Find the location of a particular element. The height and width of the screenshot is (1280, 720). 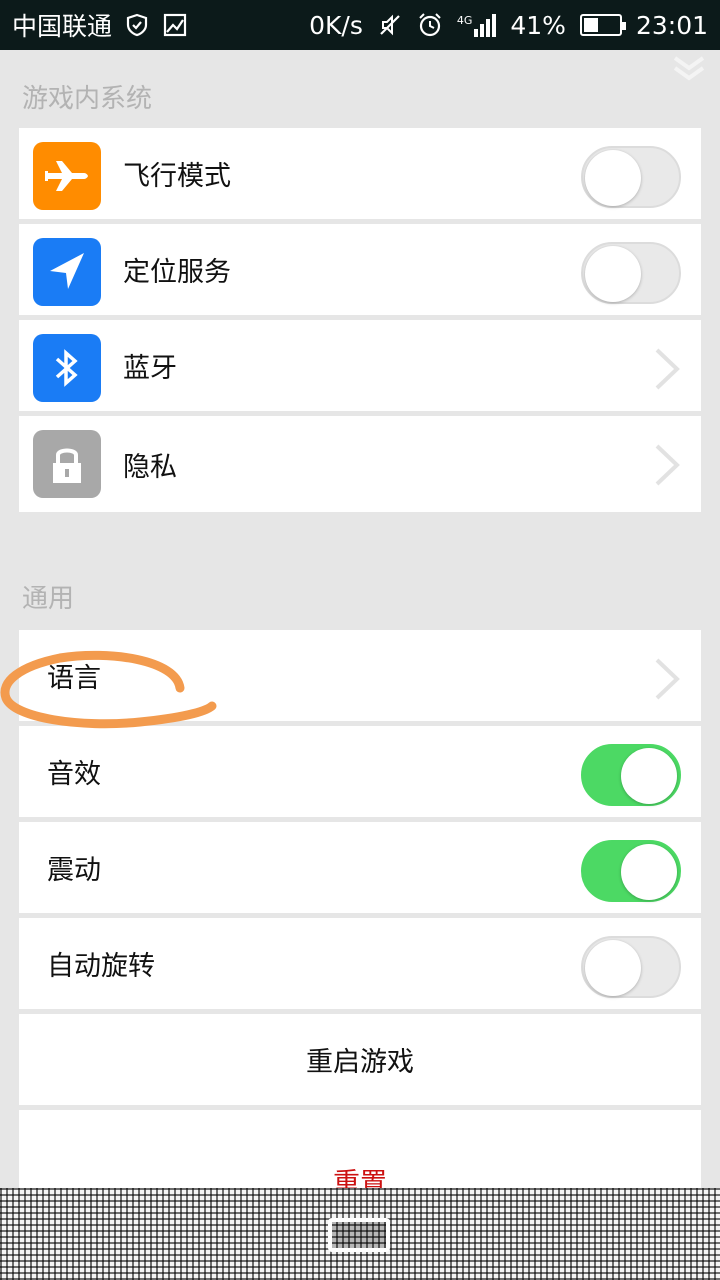

restart-game-button: 重启游戏 is located at coordinates (360, 1062).